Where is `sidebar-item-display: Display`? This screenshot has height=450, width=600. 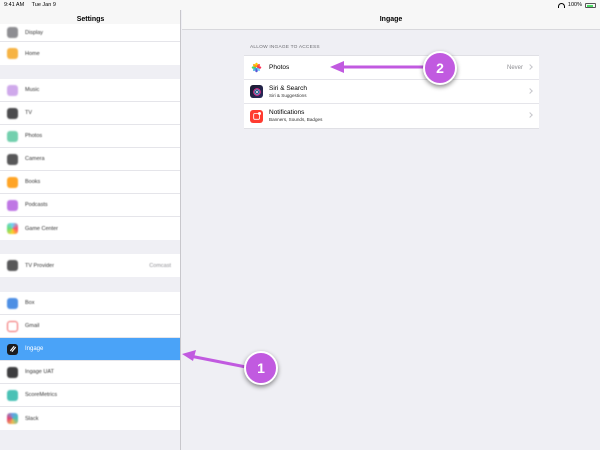
sidebar-item-display: Display is located at coordinates (90, 33).